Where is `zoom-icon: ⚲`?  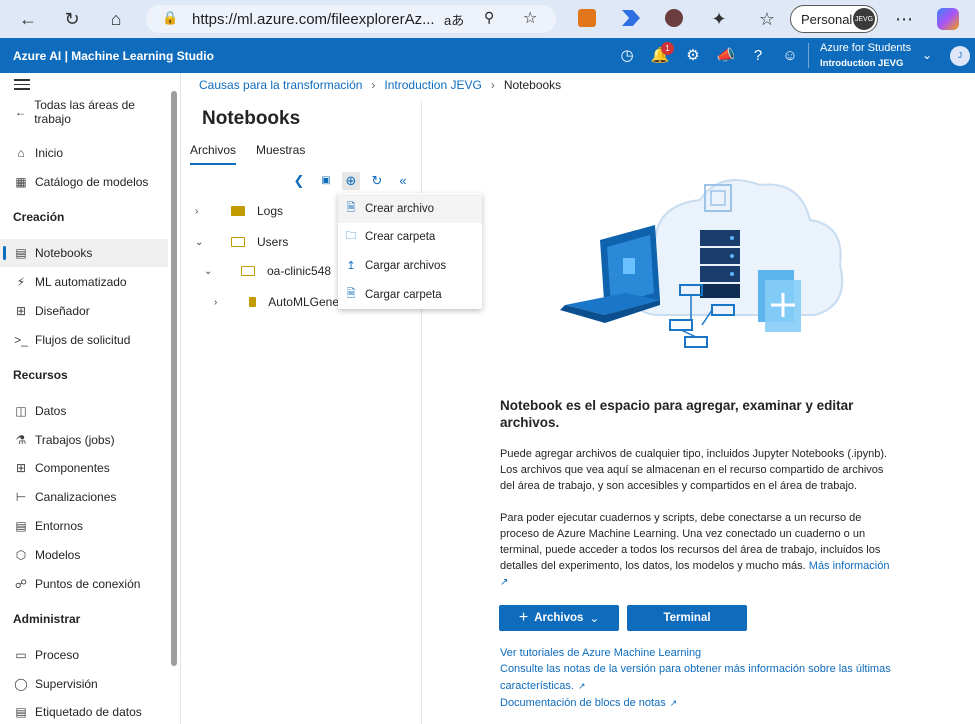 zoom-icon: ⚲ is located at coordinates (489, 17).